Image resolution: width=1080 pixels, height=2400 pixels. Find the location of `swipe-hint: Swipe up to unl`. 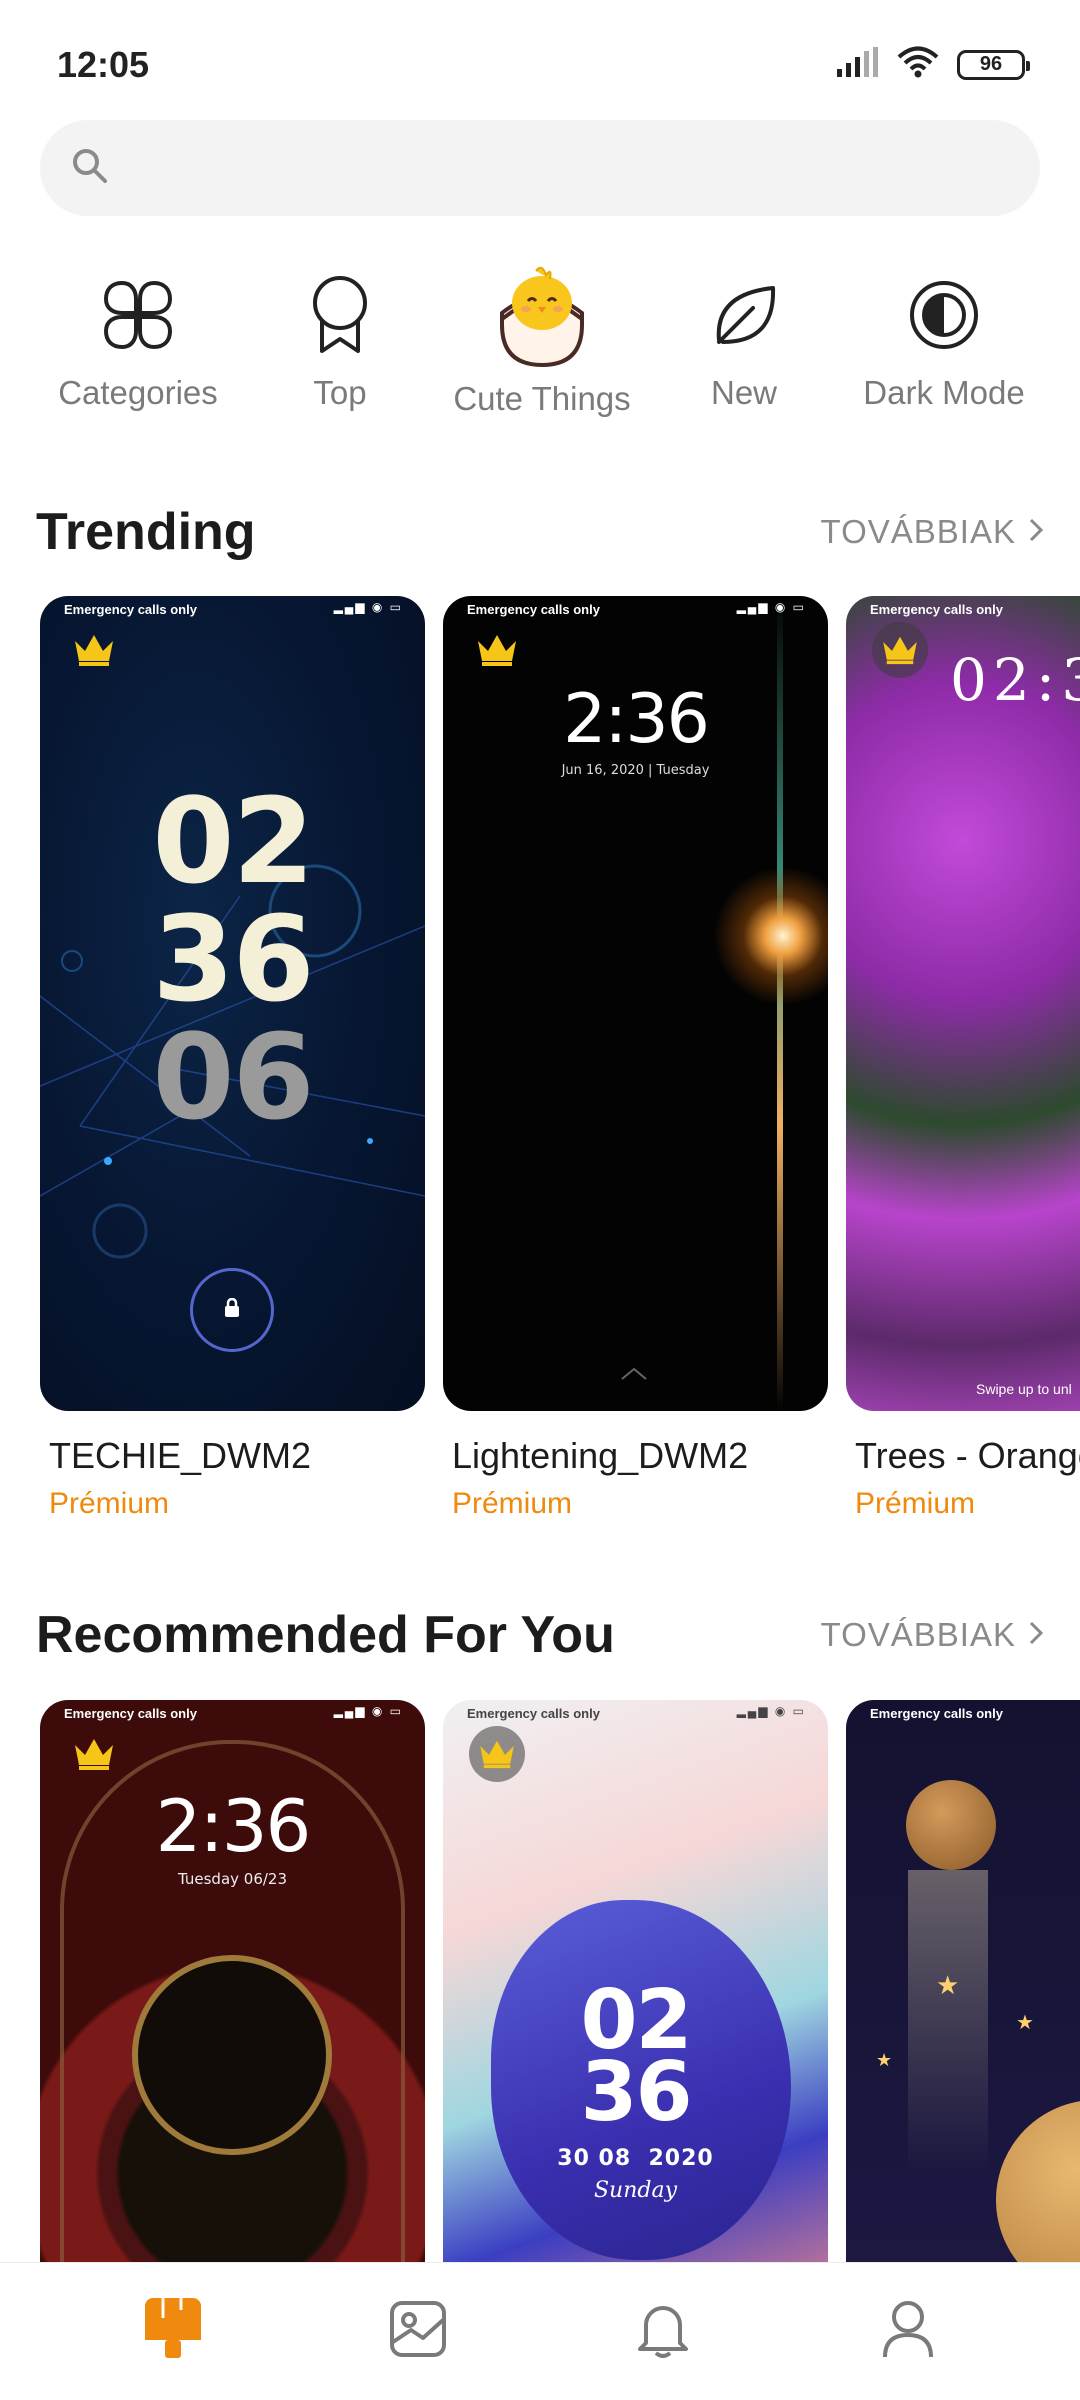

swipe-hint: Swipe up to unl is located at coordinates (1024, 1389).